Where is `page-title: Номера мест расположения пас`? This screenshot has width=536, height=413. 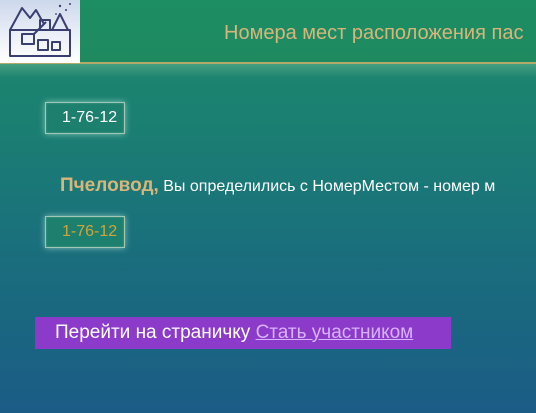 page-title: Номера мест расположения пас is located at coordinates (374, 33).